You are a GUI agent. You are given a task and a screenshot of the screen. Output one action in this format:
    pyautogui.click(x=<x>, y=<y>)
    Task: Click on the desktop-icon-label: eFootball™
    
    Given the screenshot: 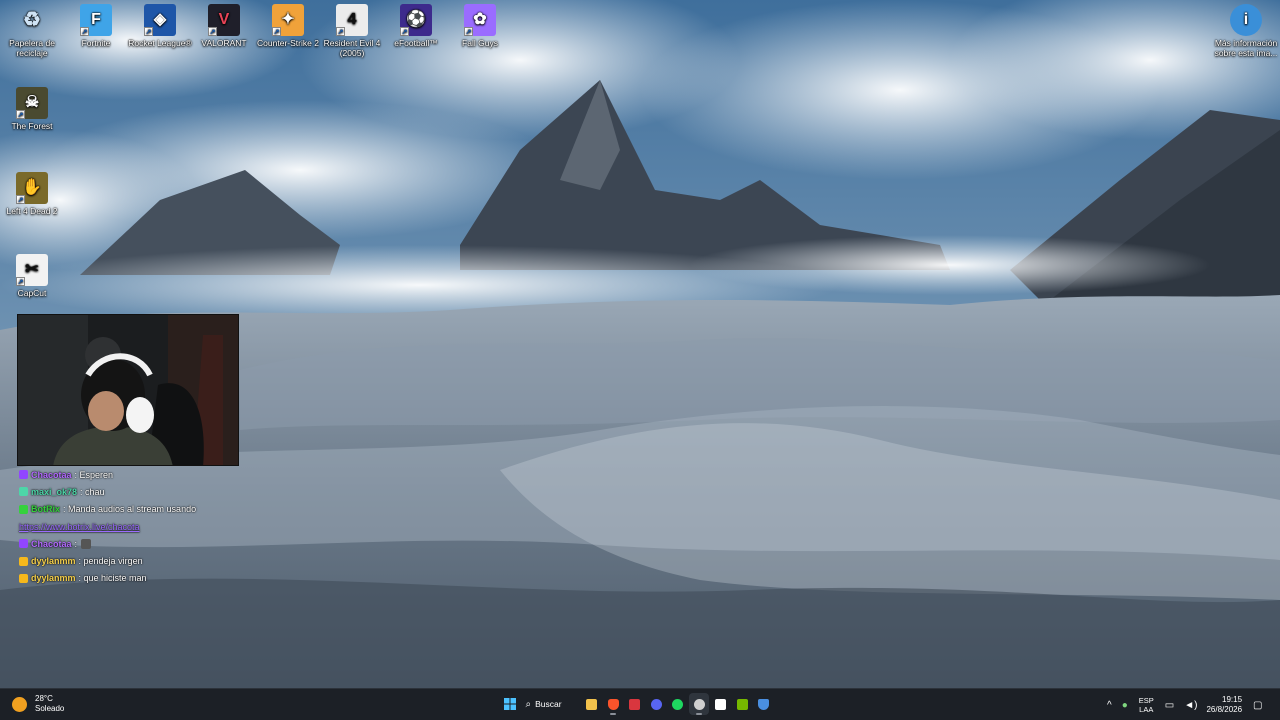 What is the action you would take?
    pyautogui.click(x=416, y=43)
    